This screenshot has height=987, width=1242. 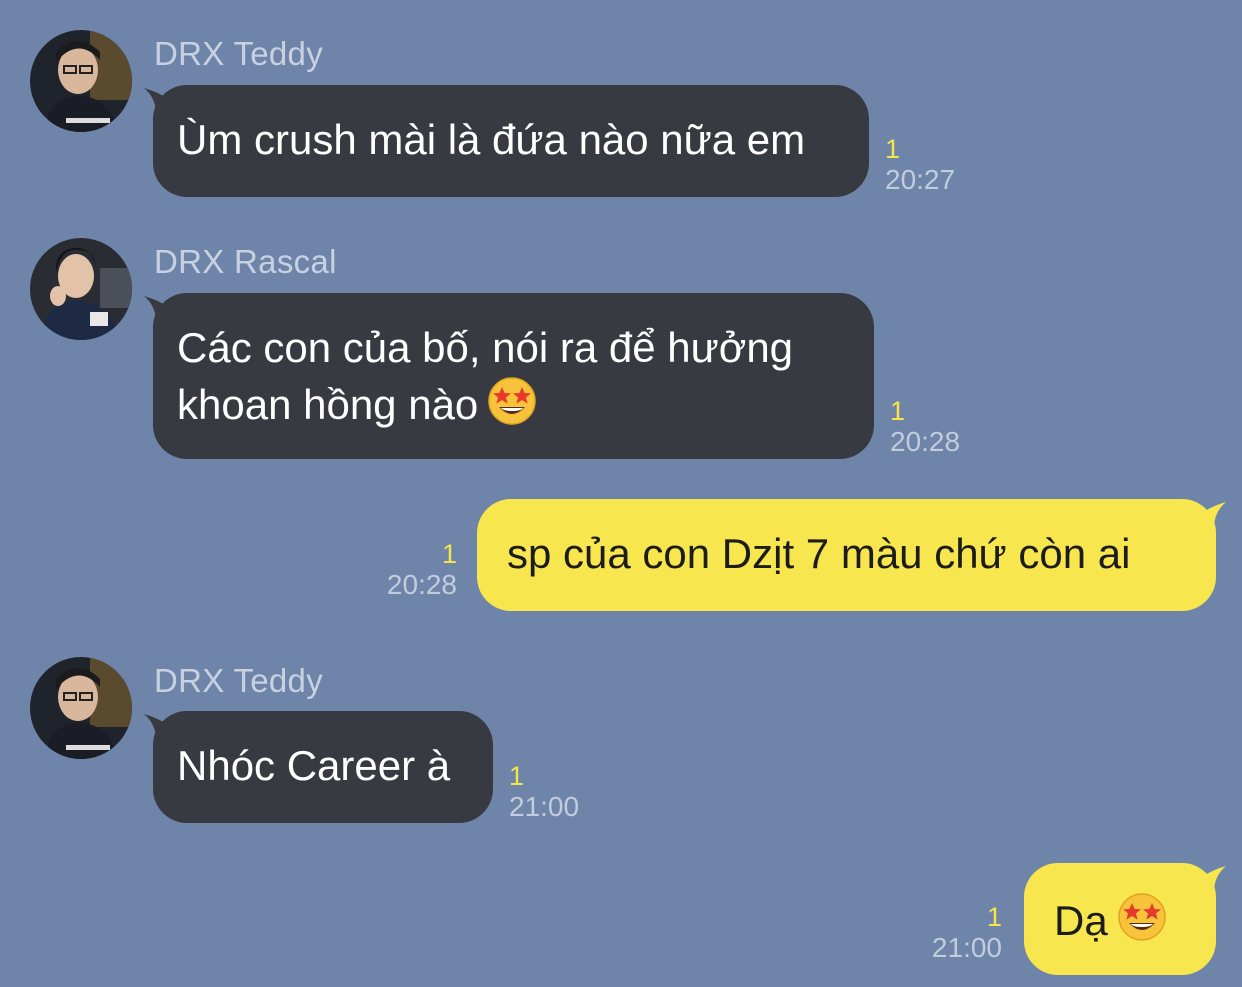 I want to click on sender-name: DRX Rascal, so click(x=245, y=261).